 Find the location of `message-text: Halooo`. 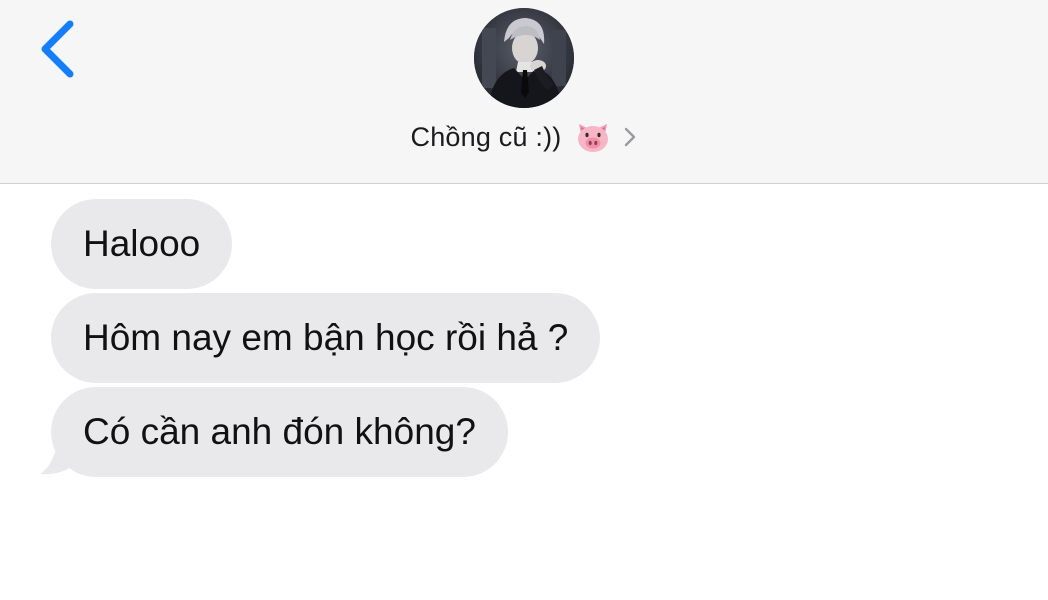

message-text: Halooo is located at coordinates (142, 243).